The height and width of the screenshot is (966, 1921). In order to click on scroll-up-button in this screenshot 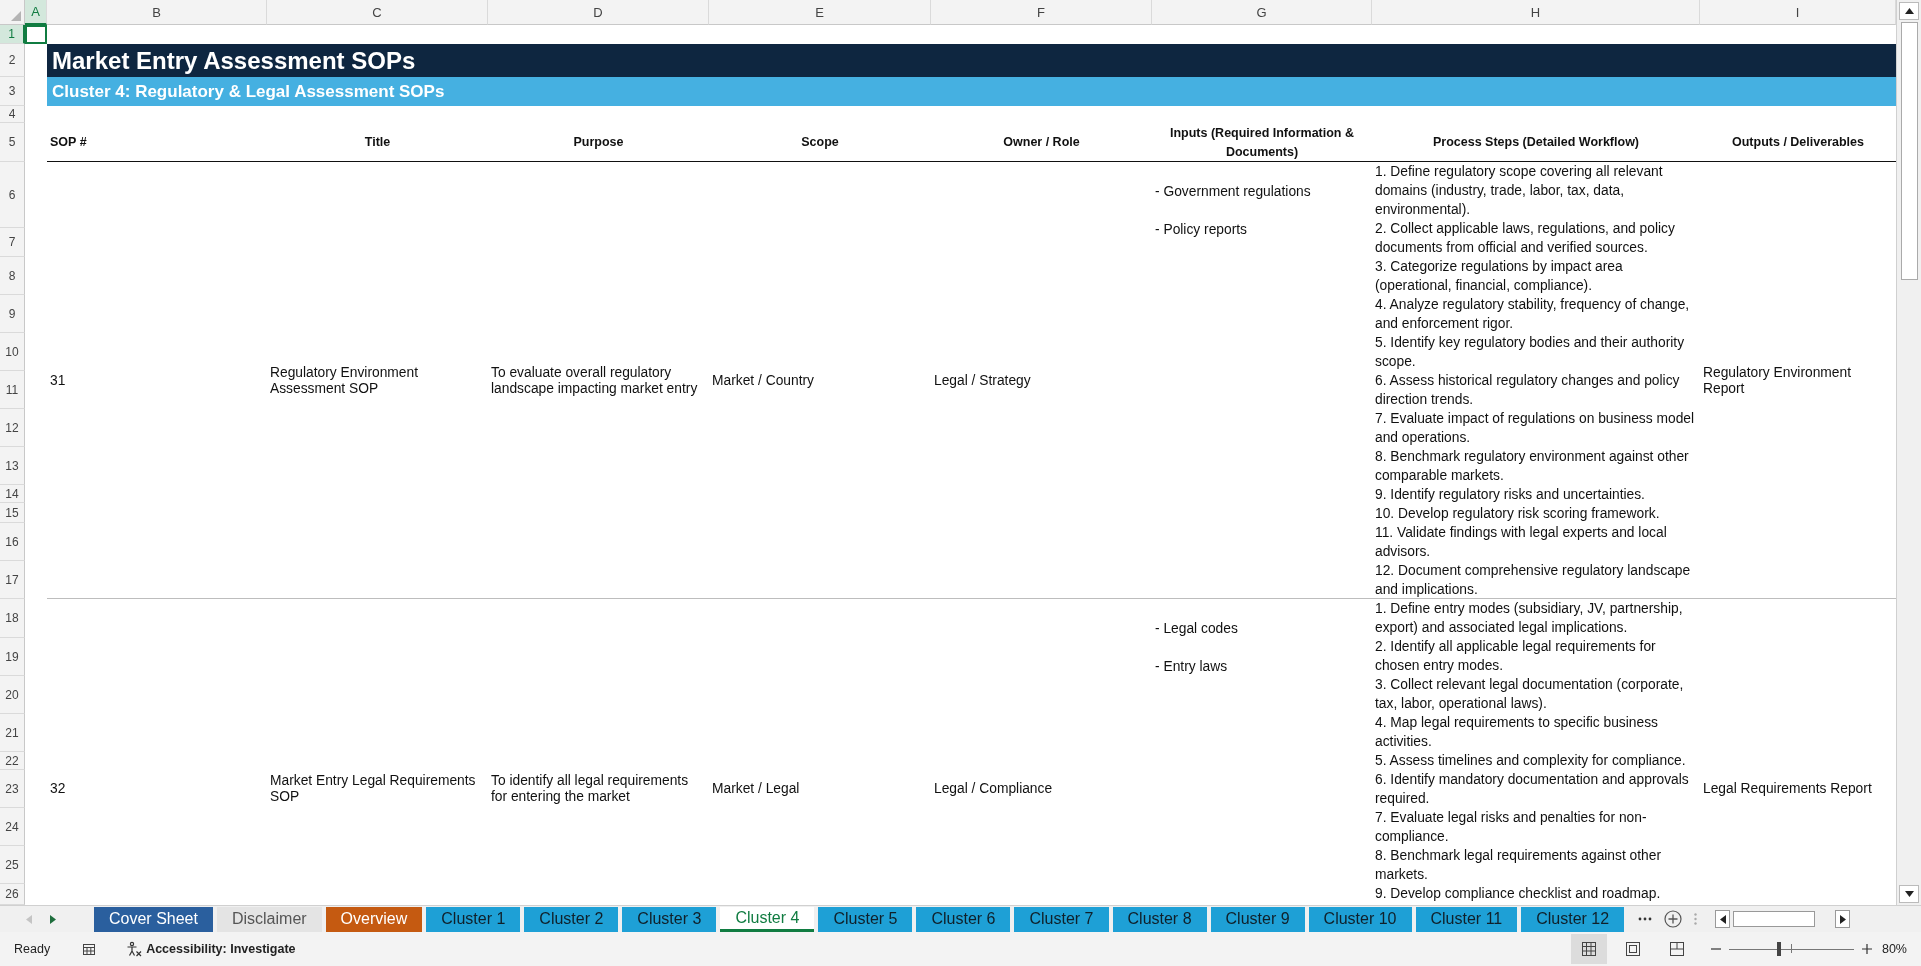, I will do `click(1909, 11)`.